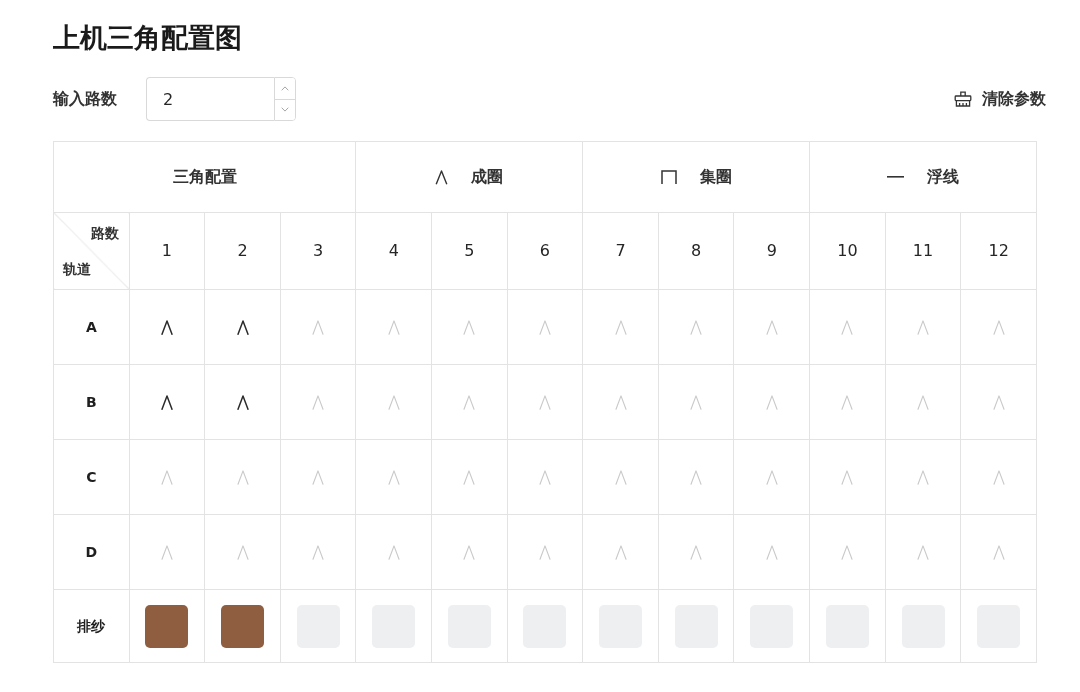 The image size is (1080, 692). Describe the element at coordinates (896, 177) in the screenshot. I see `dash-icon` at that location.